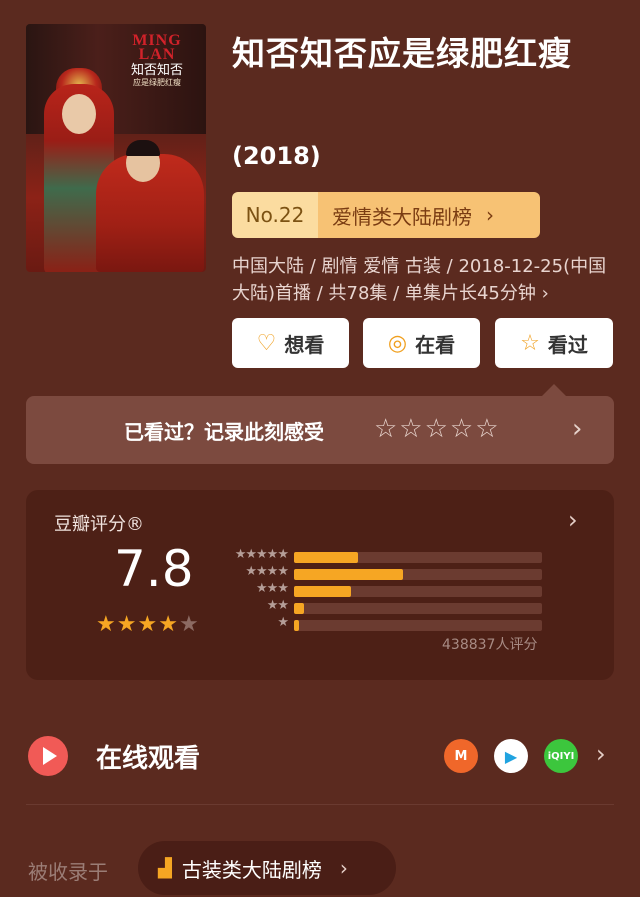  What do you see at coordinates (79, 114) in the screenshot?
I see `poster-face-bride` at bounding box center [79, 114].